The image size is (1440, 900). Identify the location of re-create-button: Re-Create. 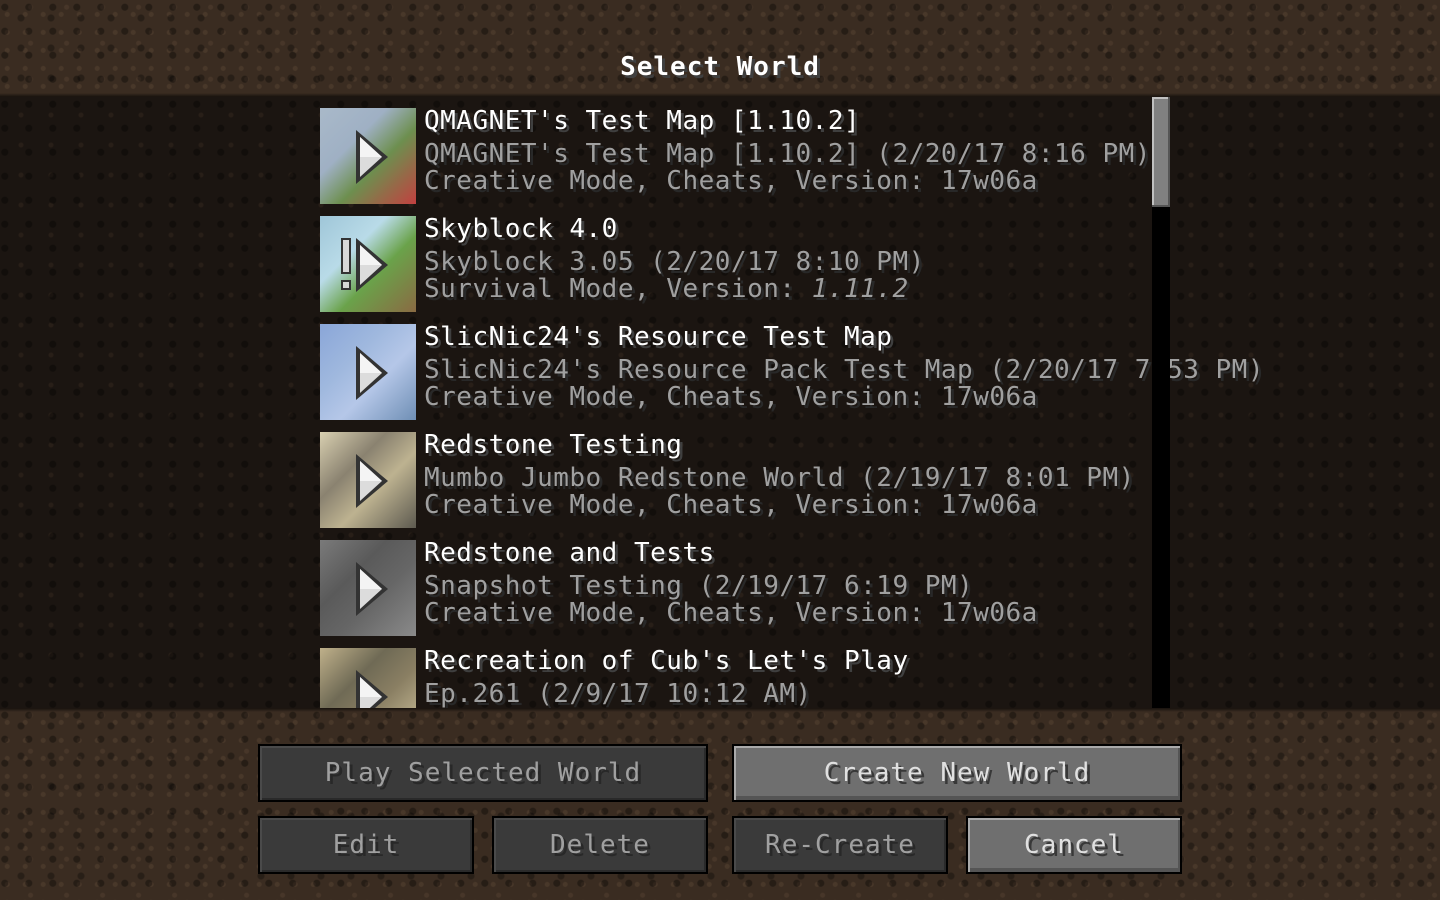
(840, 845).